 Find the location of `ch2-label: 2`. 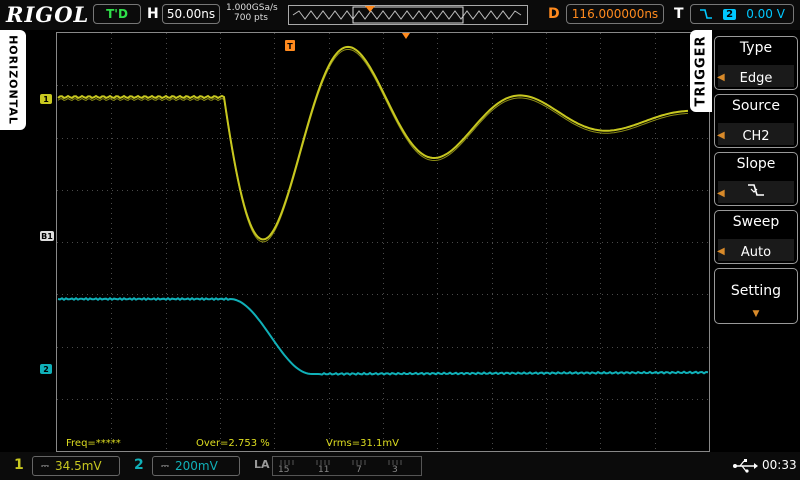

ch2-label: 2 is located at coordinates (139, 465).